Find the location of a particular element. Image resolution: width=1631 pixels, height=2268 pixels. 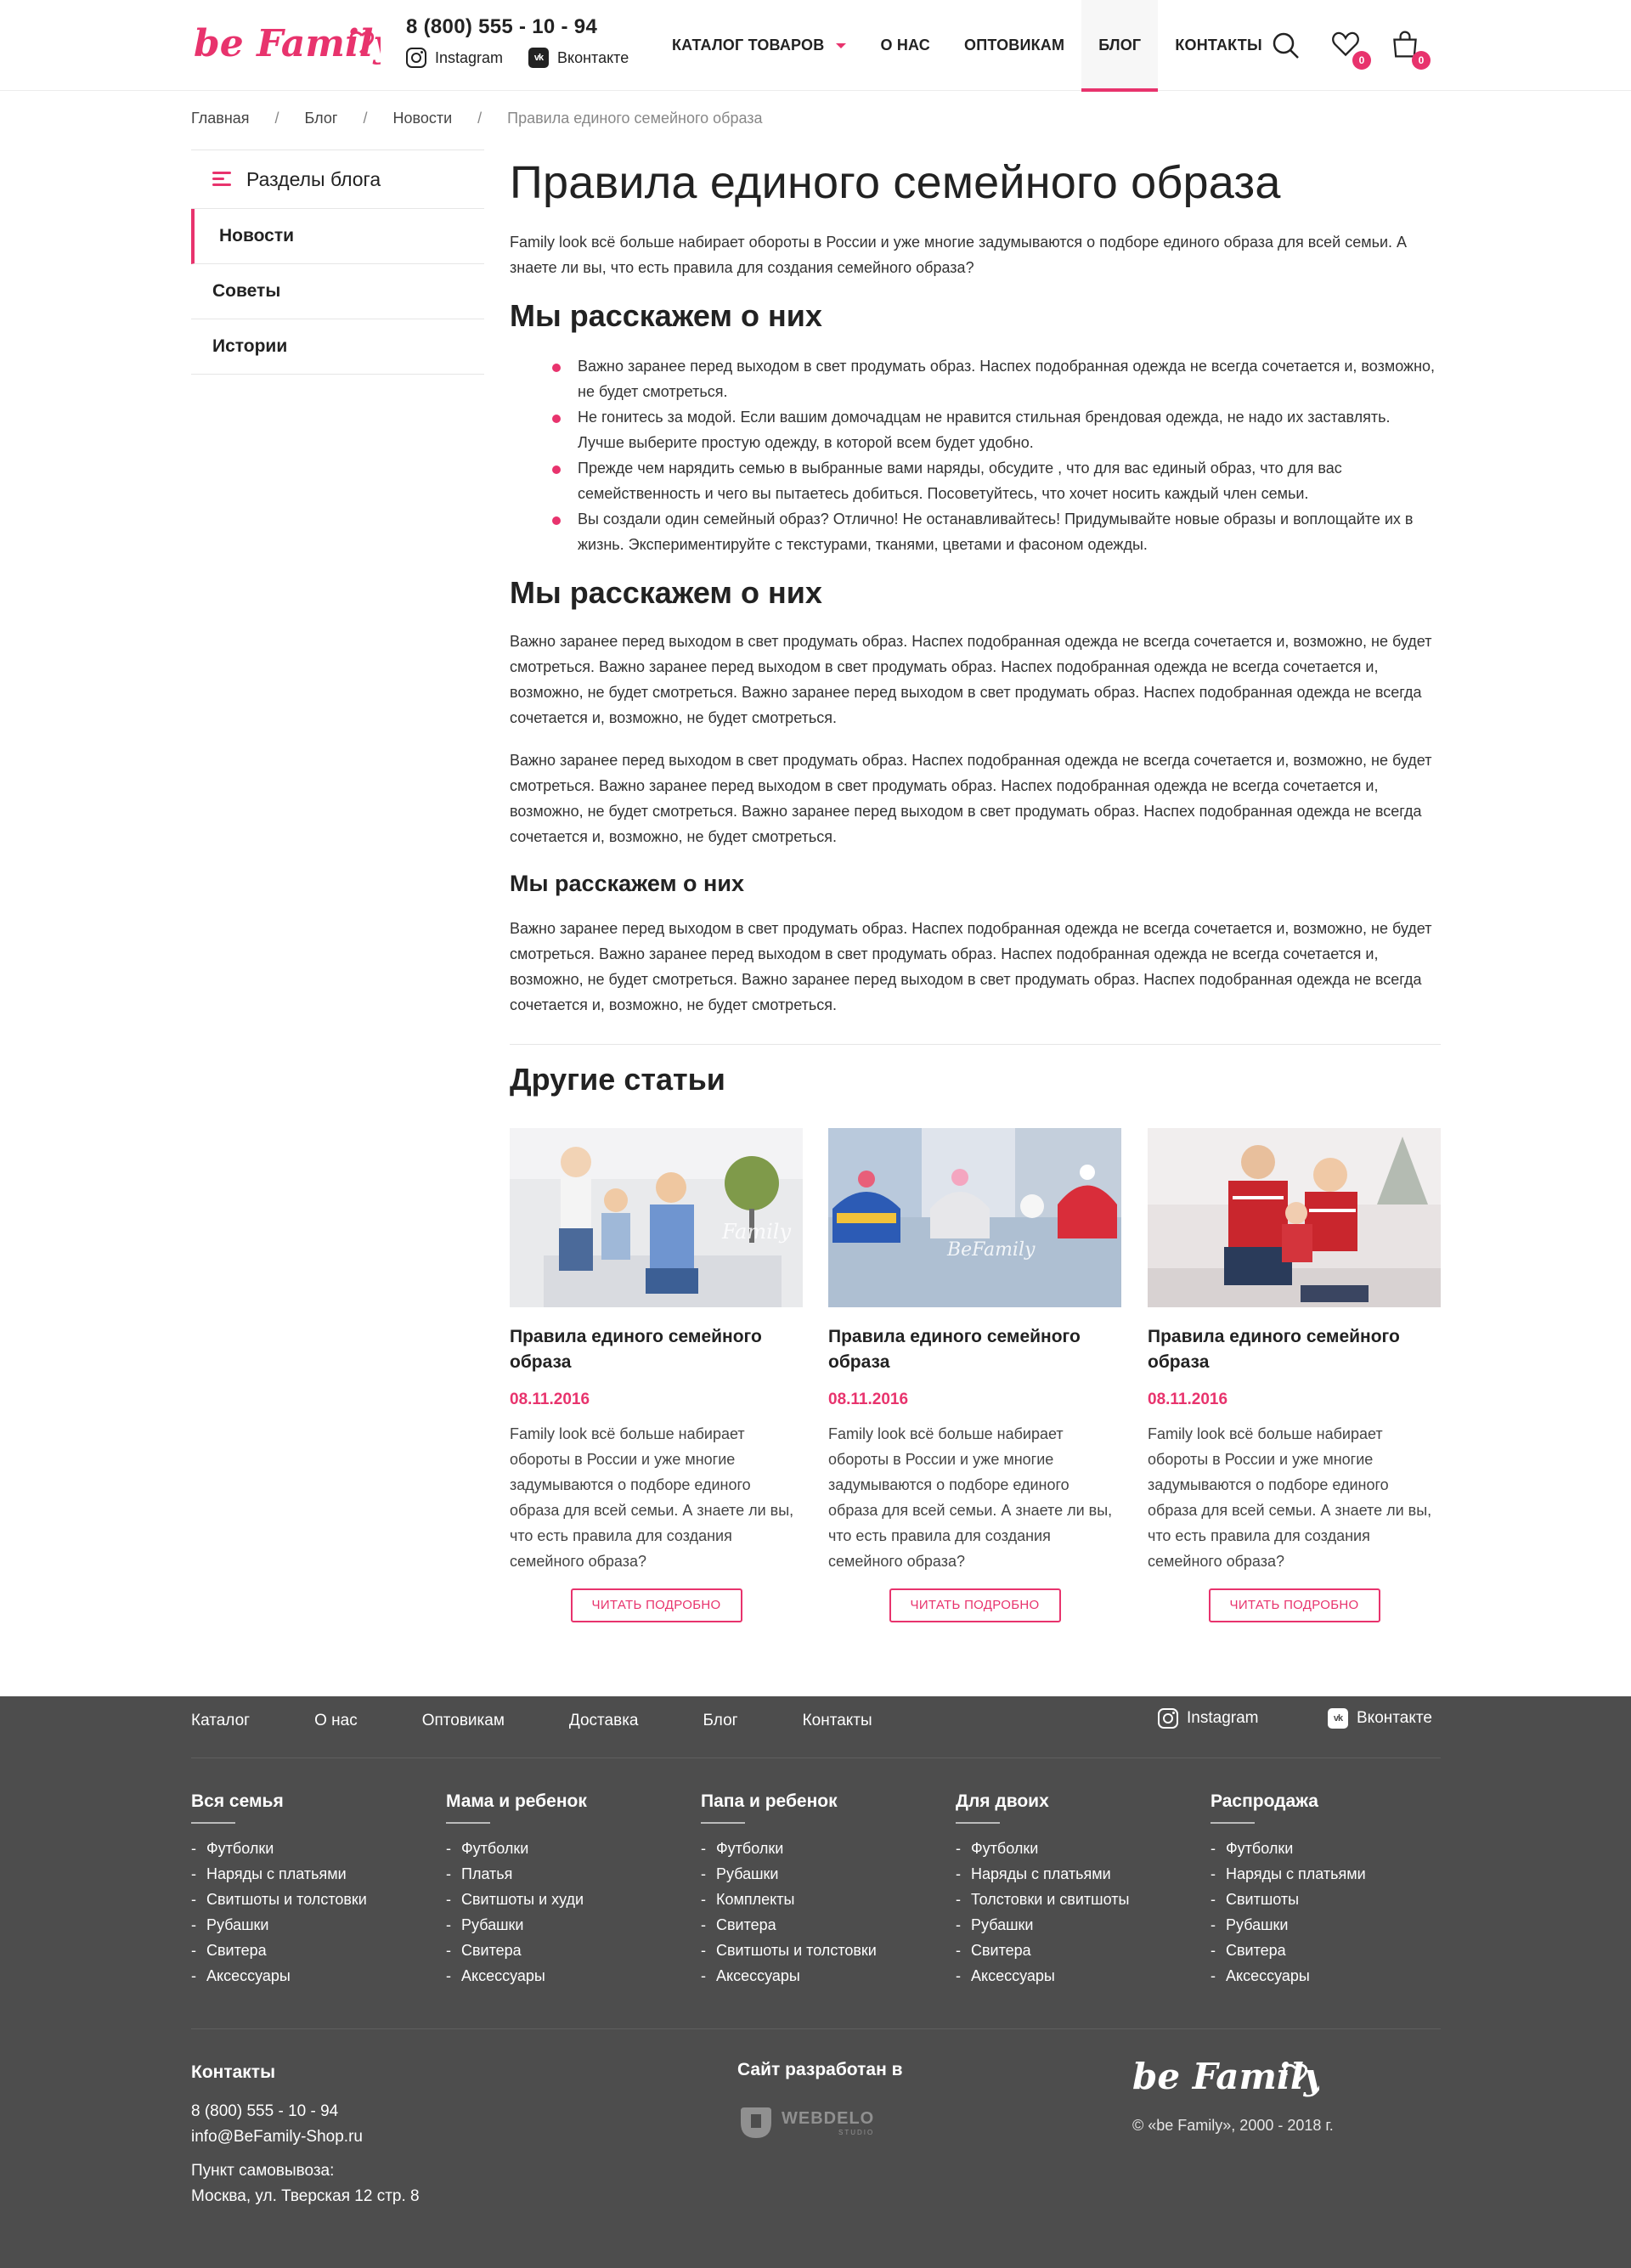

header-vk-link: vk Вконтакте is located at coordinates (578, 58).